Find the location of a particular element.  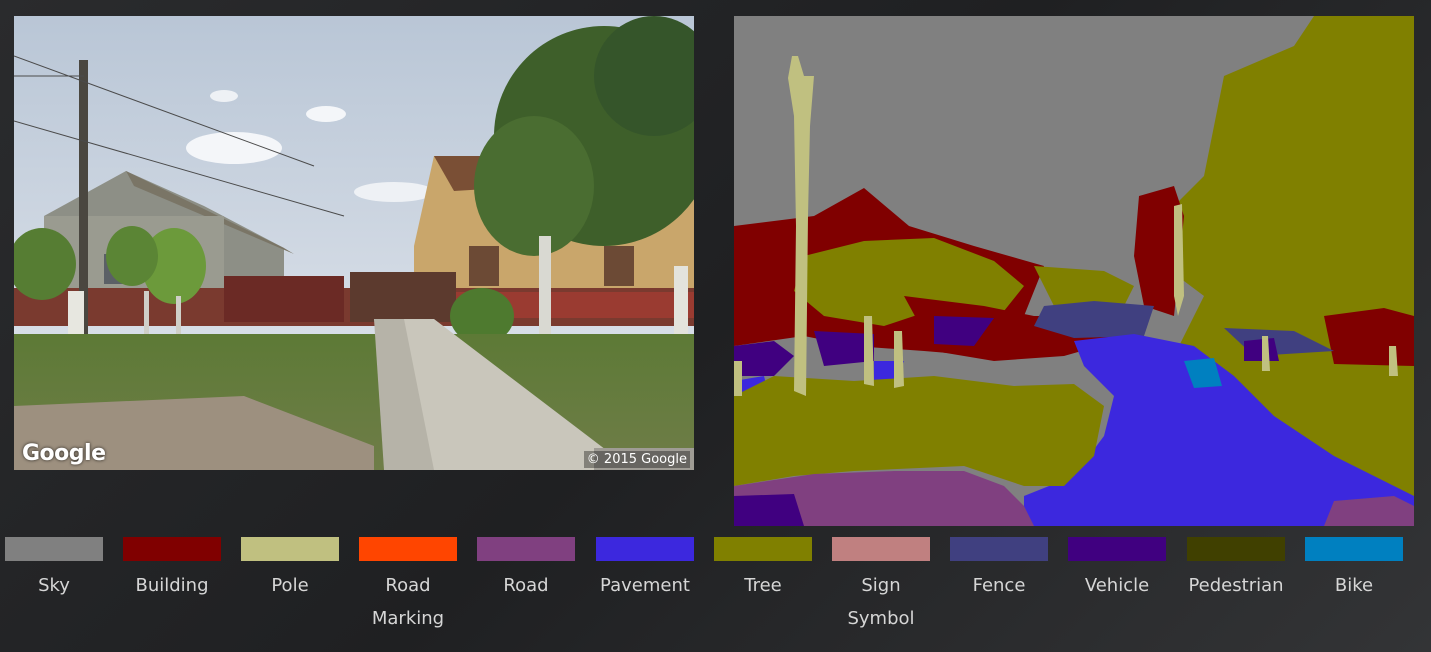

legend-label: Road Marking is located at coordinates (408, 602).